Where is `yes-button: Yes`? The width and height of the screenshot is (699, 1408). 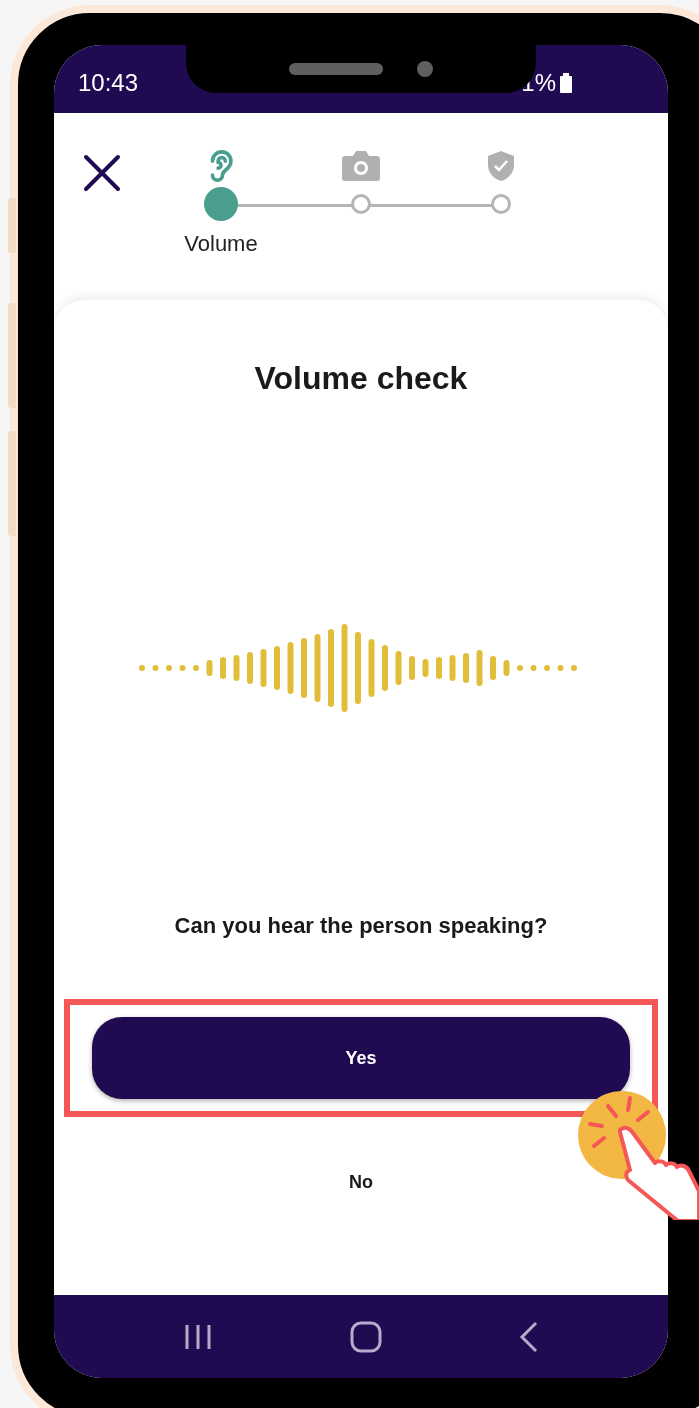
yes-button: Yes is located at coordinates (361, 1058).